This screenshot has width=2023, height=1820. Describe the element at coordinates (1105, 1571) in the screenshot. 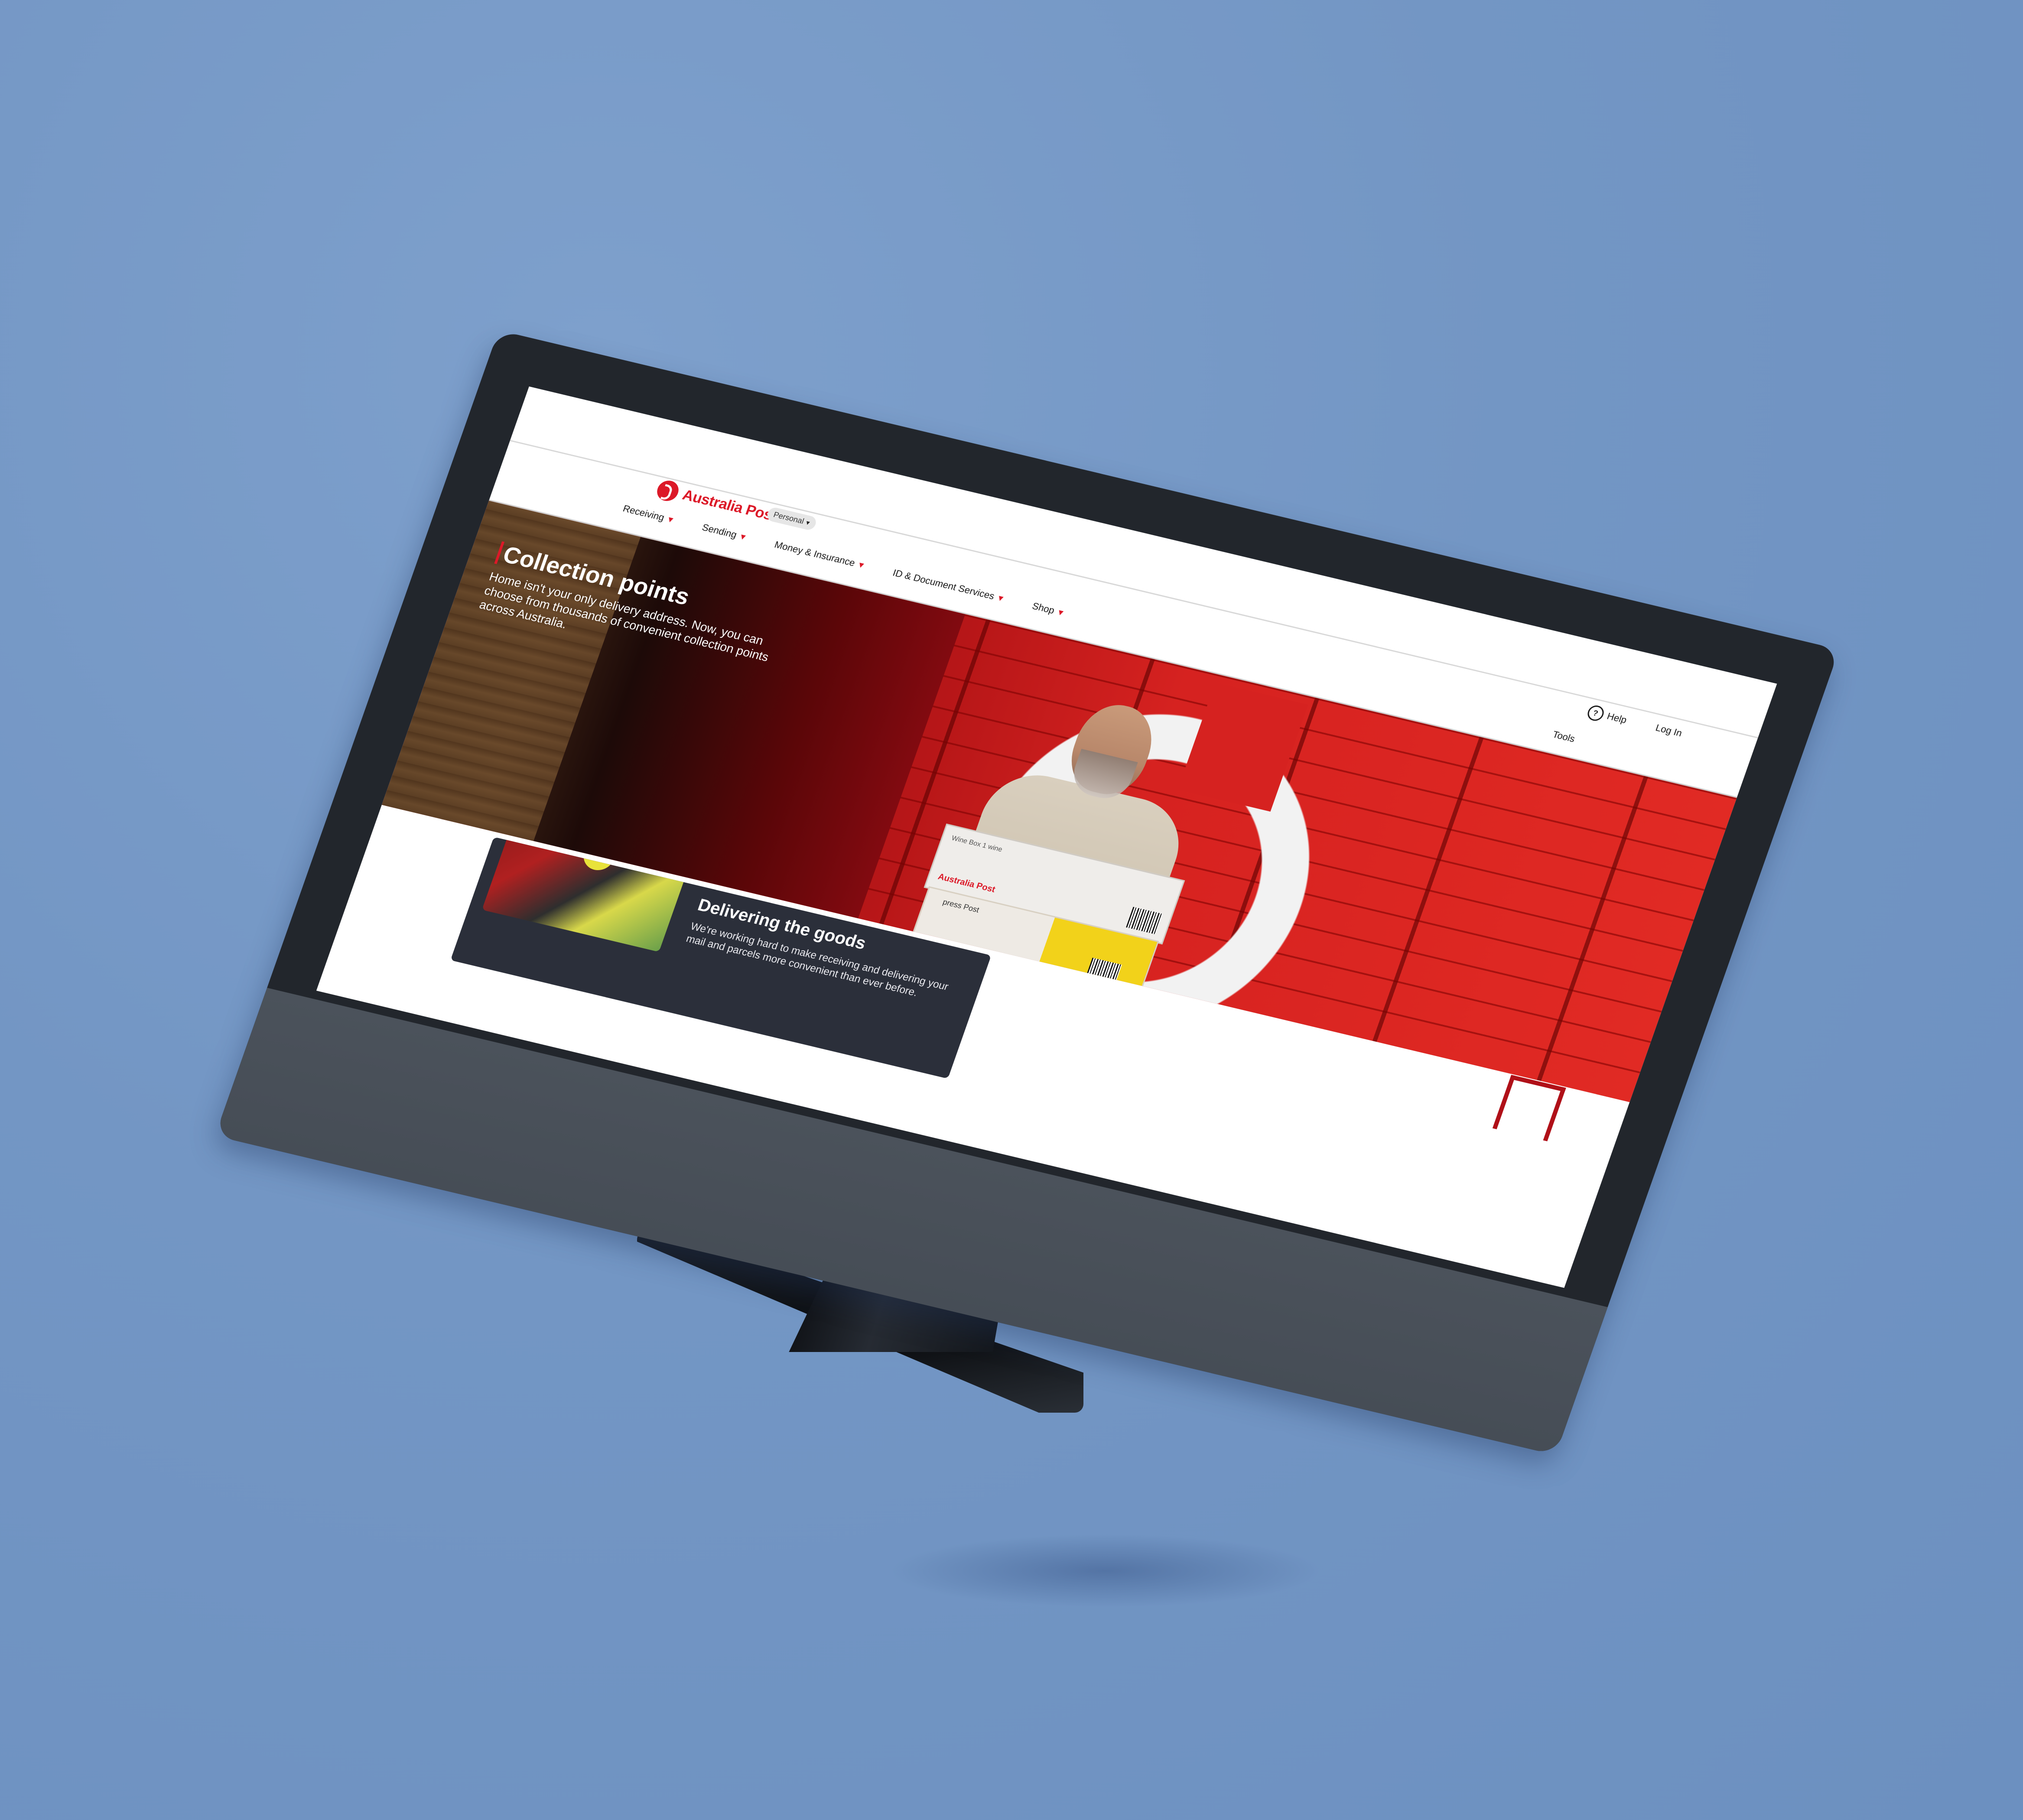

I see `monitor-shadow` at that location.